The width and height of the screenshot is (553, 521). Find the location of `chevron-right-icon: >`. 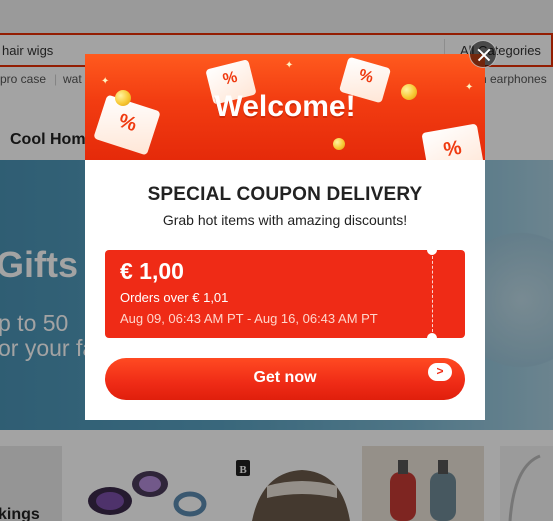

chevron-right-icon: > is located at coordinates (440, 372).